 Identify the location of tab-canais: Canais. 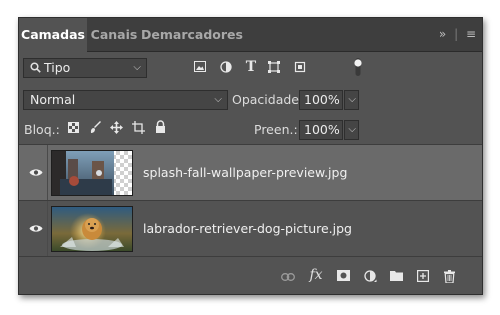
(114, 34).